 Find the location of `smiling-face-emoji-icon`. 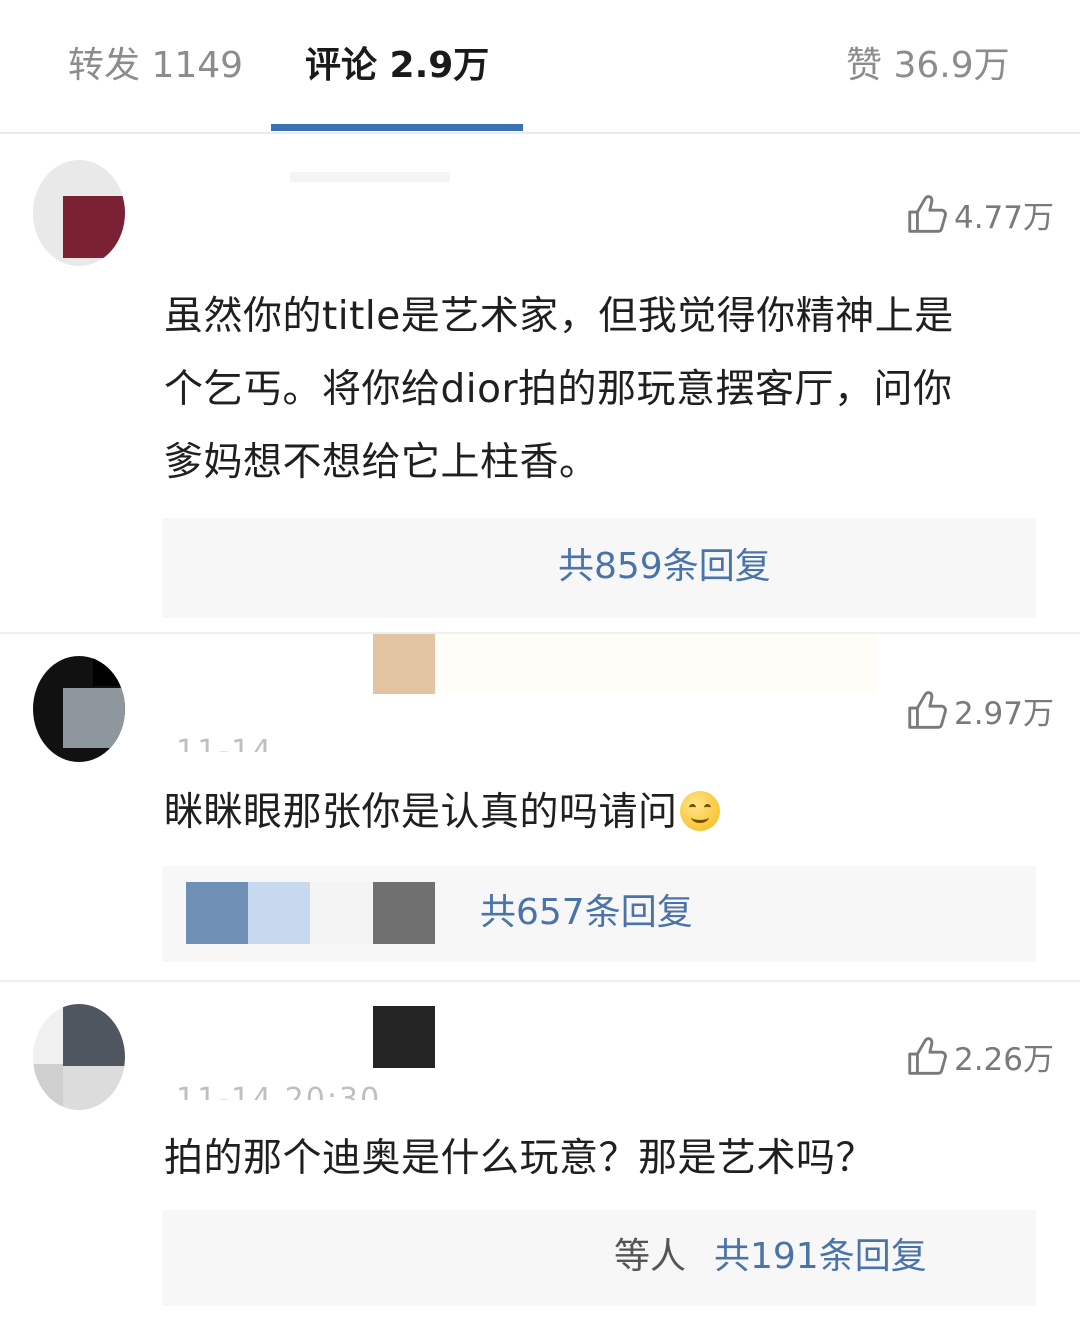

smiling-face-emoji-icon is located at coordinates (699, 811).